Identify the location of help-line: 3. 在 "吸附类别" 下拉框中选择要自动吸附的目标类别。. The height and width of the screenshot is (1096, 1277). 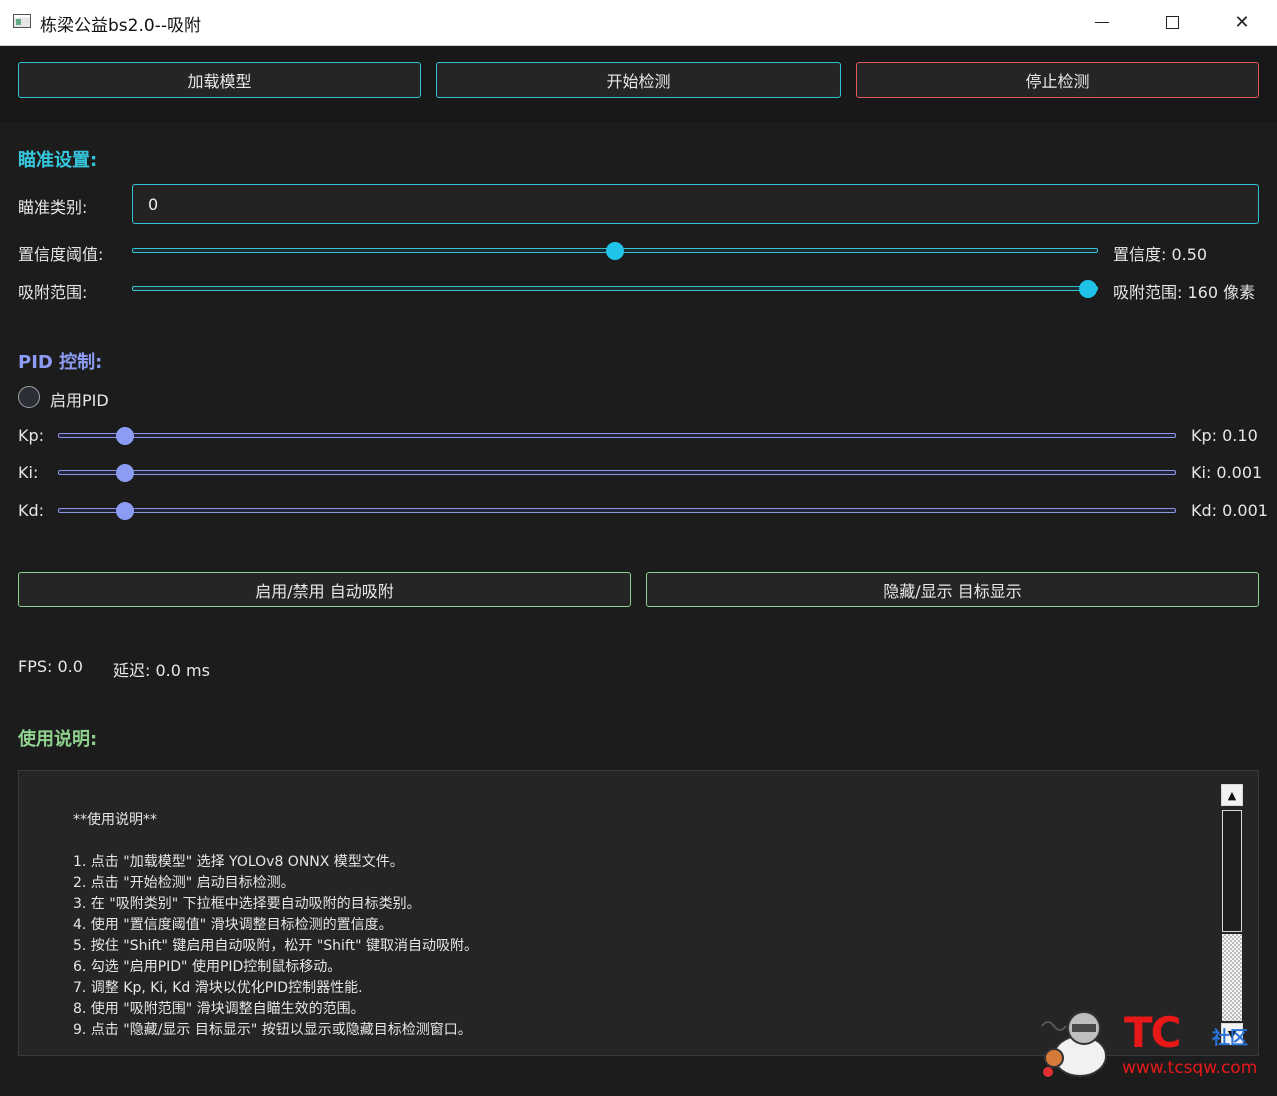
(247, 904).